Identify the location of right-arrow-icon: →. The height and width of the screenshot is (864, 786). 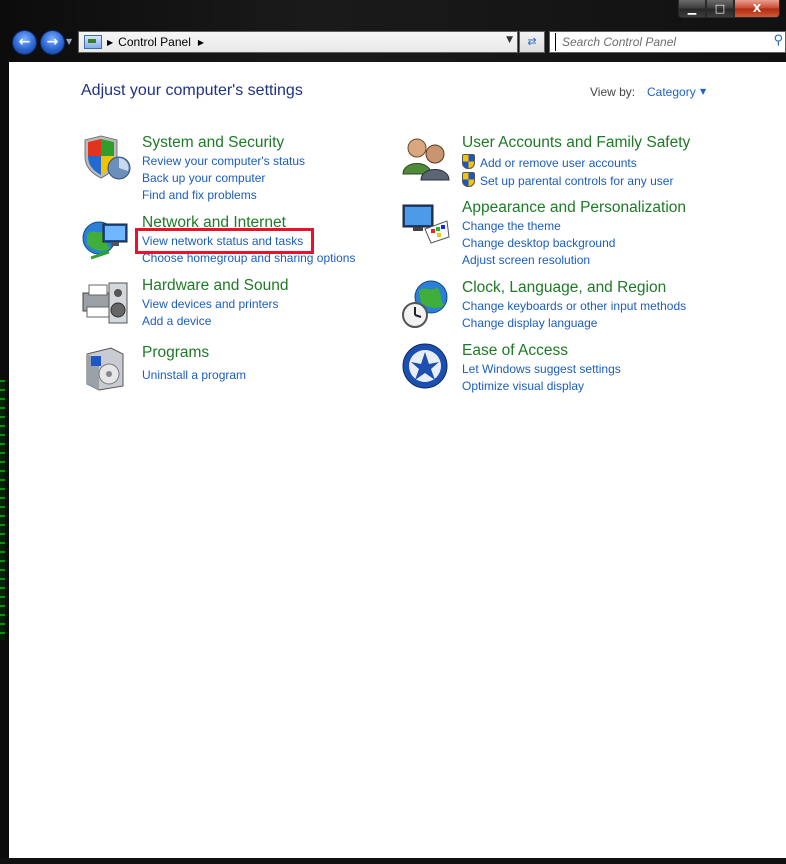
(52, 42).